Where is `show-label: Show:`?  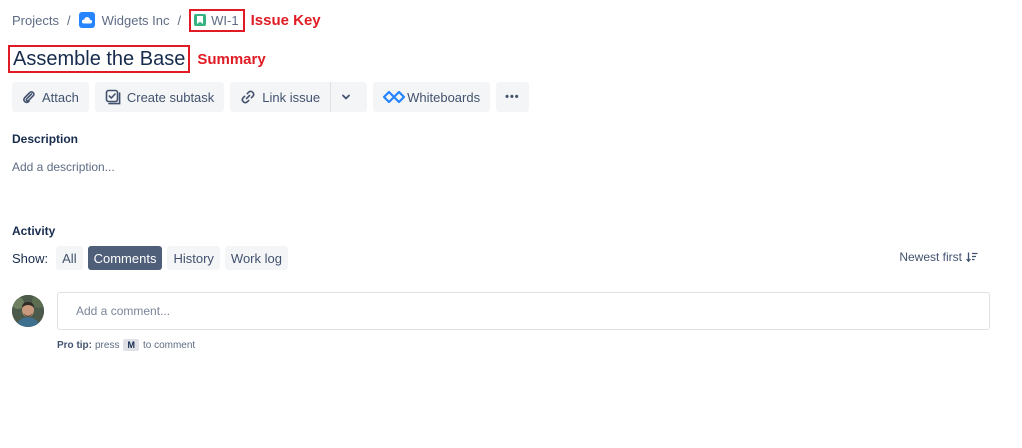 show-label: Show: is located at coordinates (30, 258).